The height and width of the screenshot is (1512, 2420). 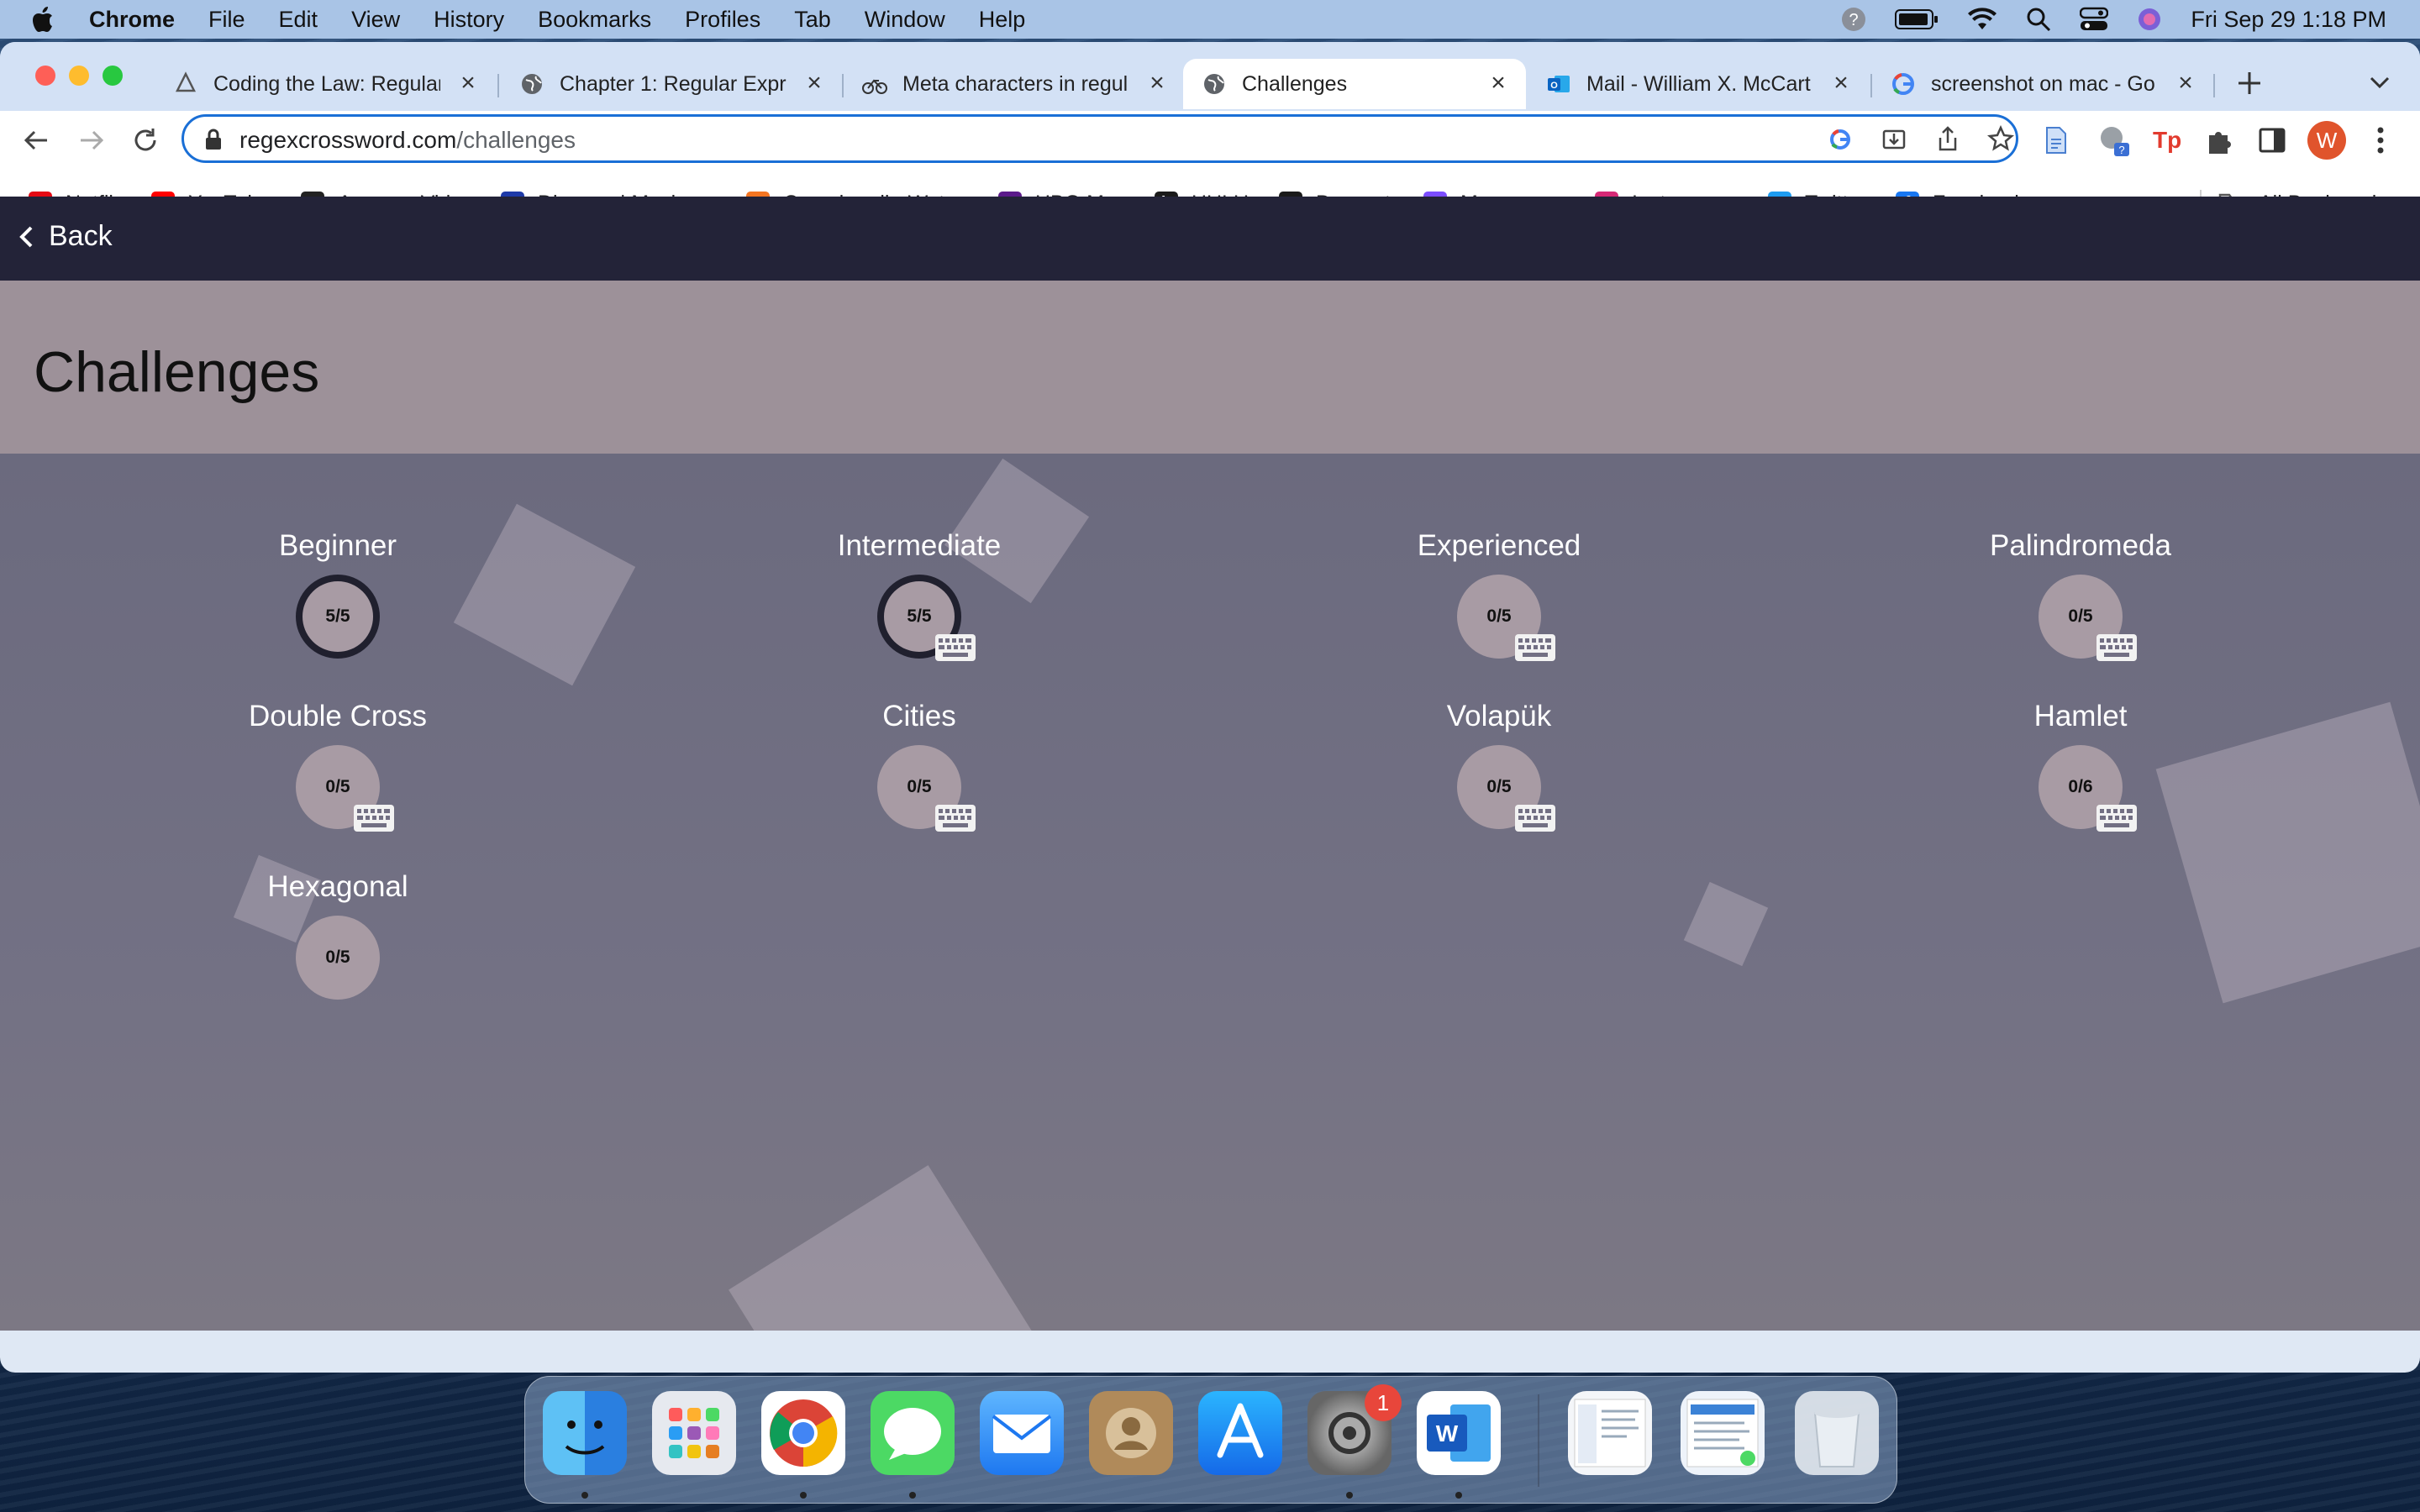 I want to click on tab-chapter-1: Chapter 1: Regular Expre ×, so click(x=672, y=84).